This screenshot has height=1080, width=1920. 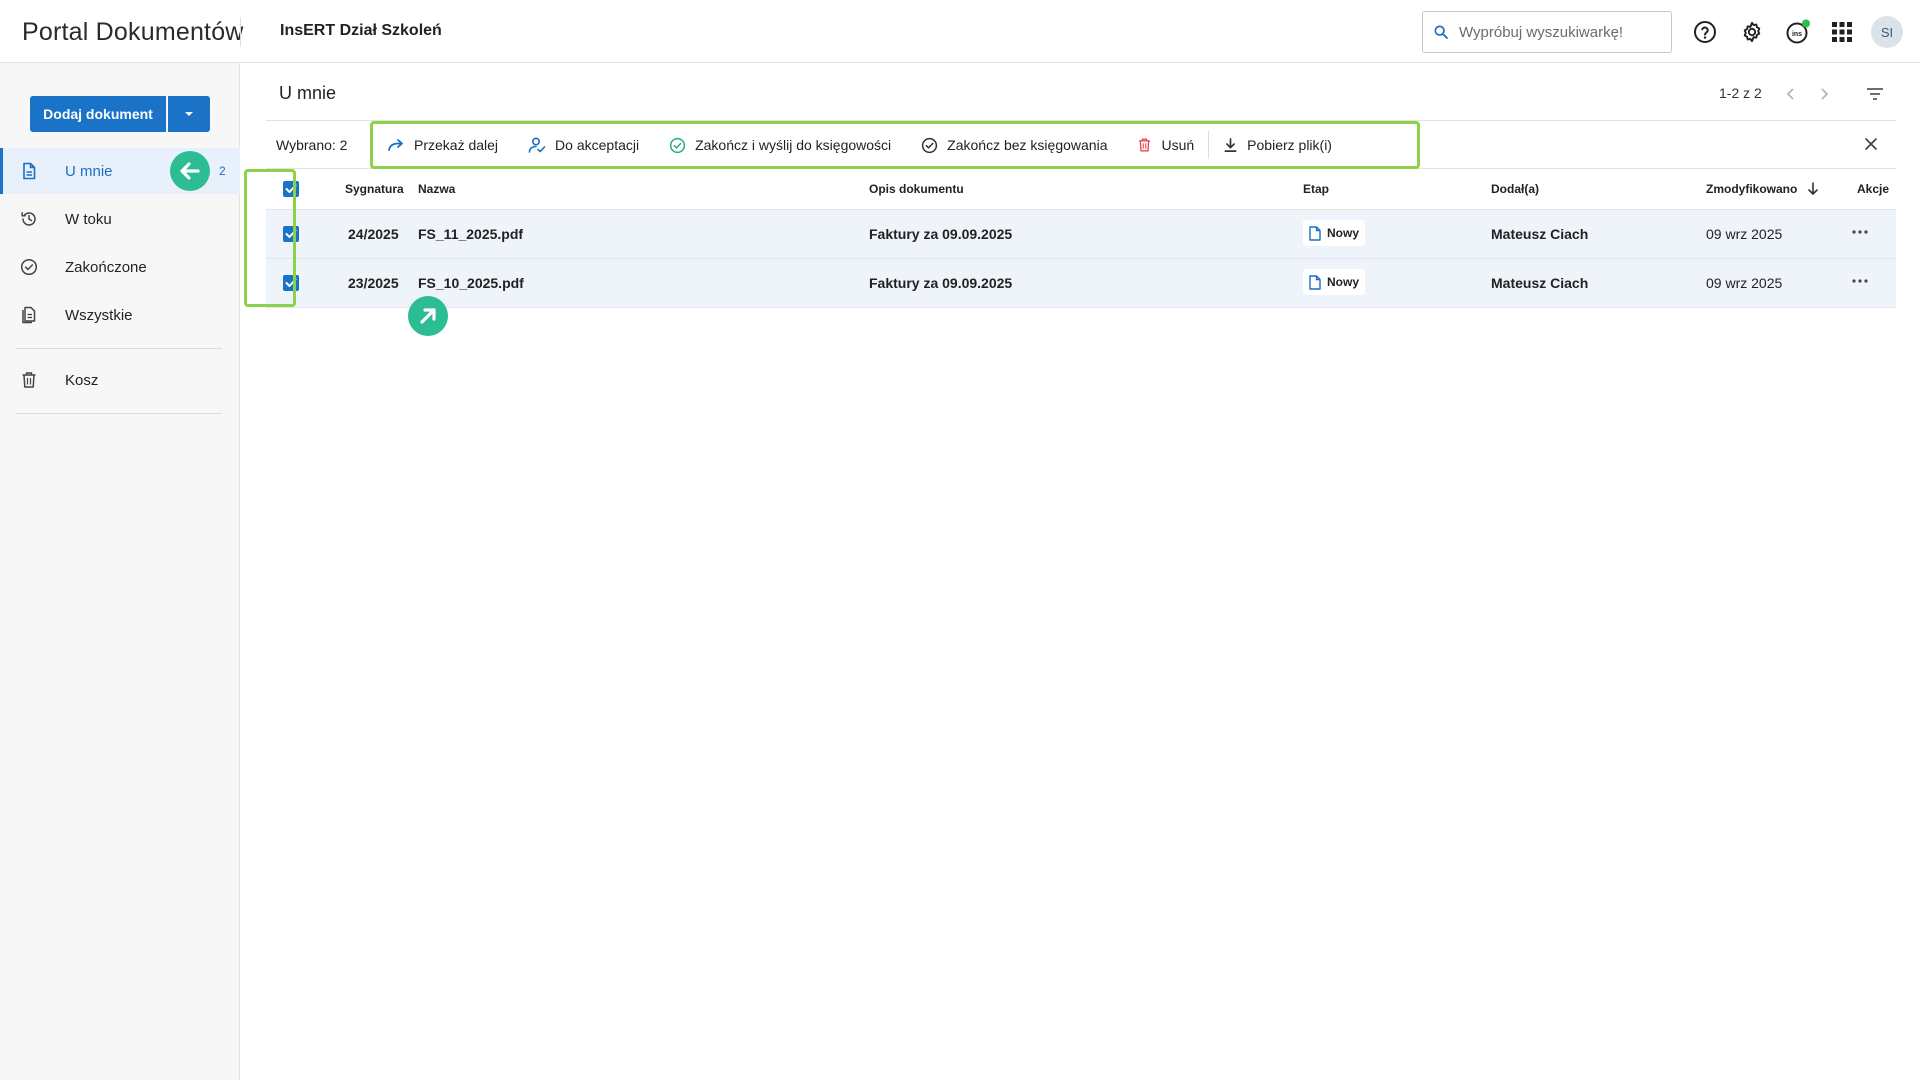 What do you see at coordinates (29, 315) in the screenshot?
I see `documents-icon` at bounding box center [29, 315].